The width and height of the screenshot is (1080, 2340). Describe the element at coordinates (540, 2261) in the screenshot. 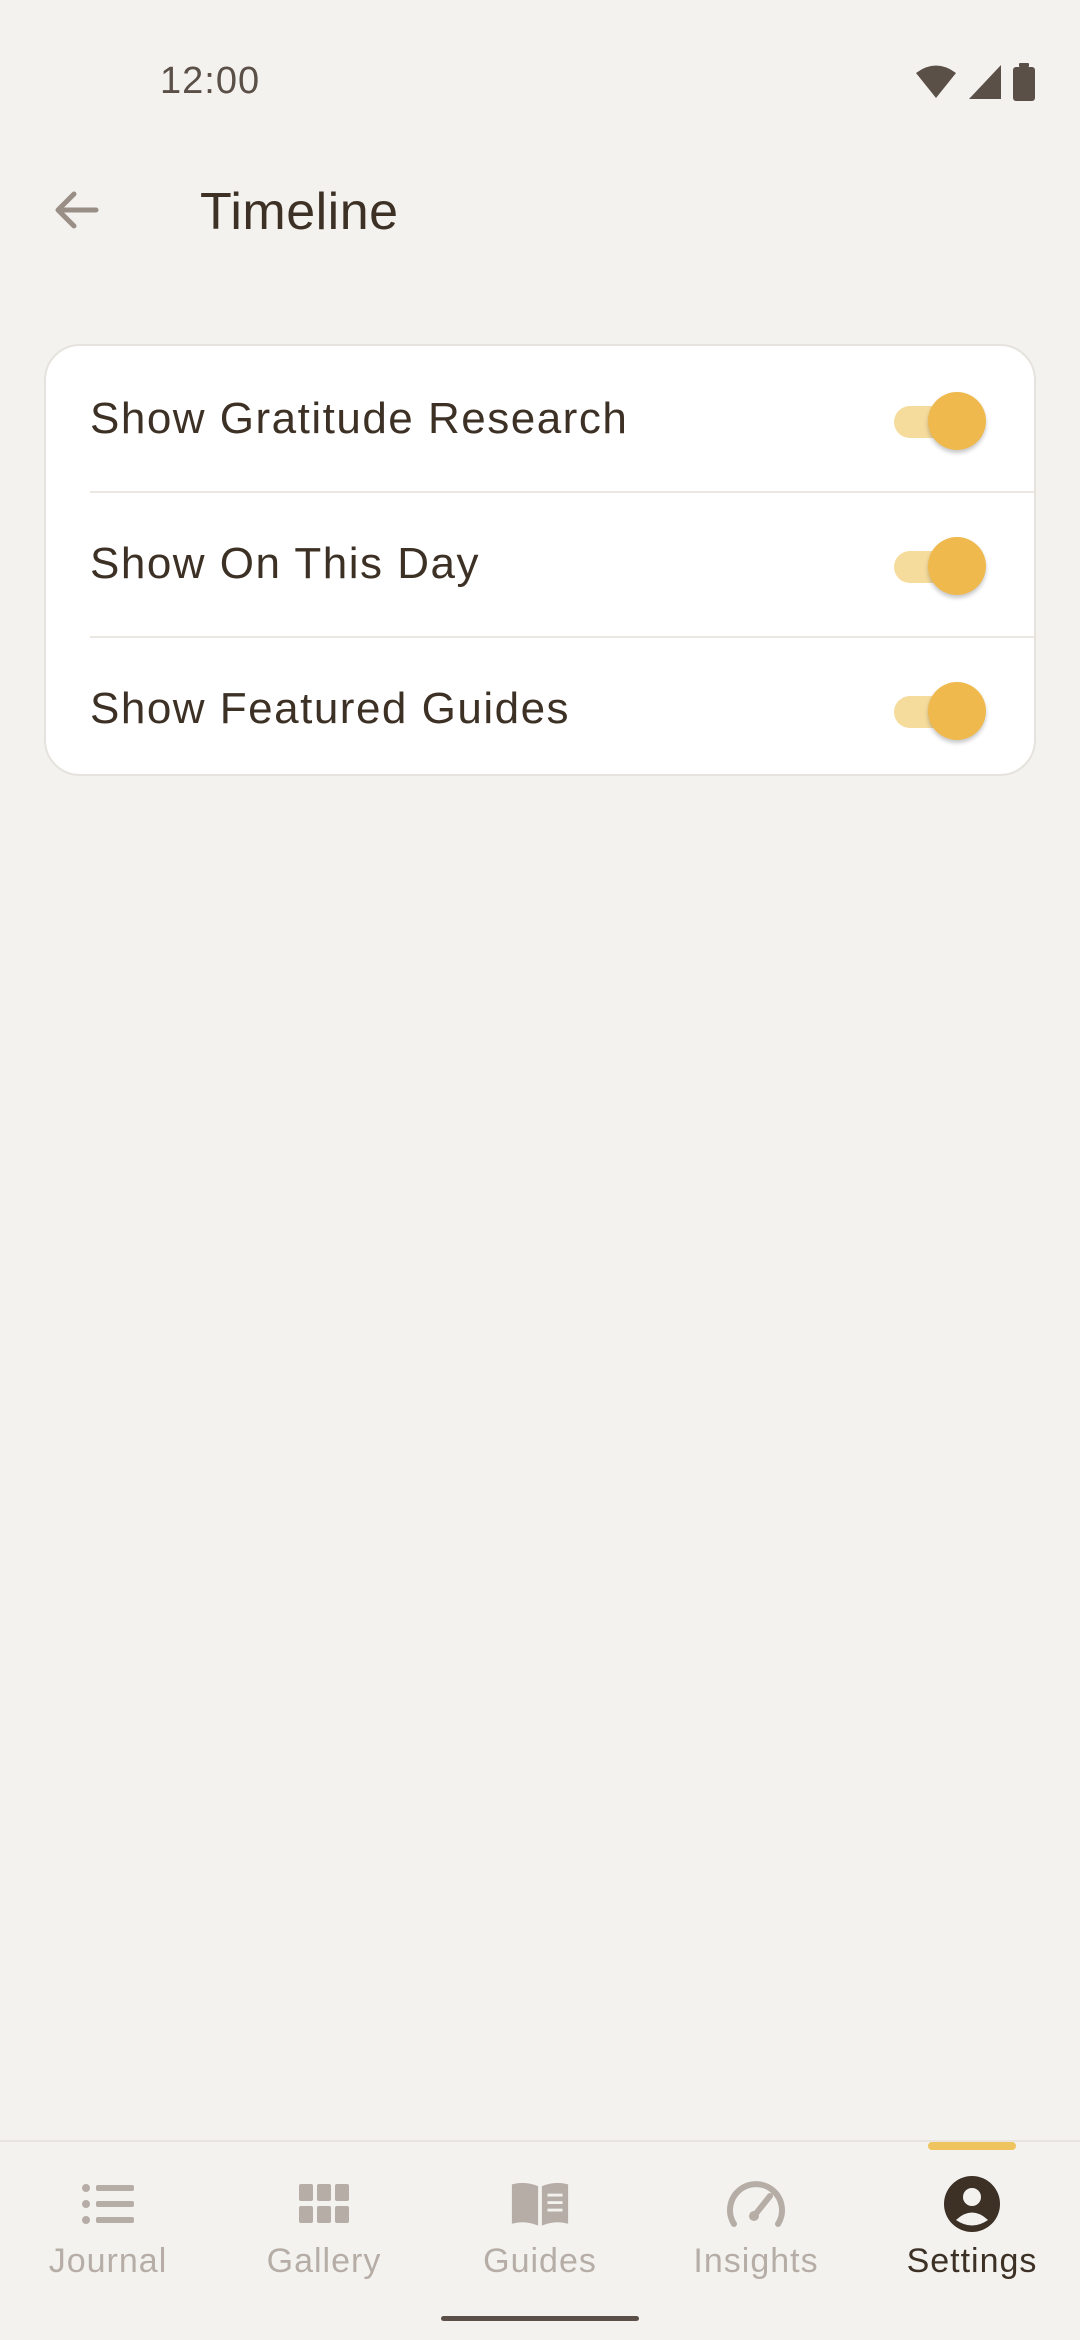

I see `nav-label: Guides` at that location.